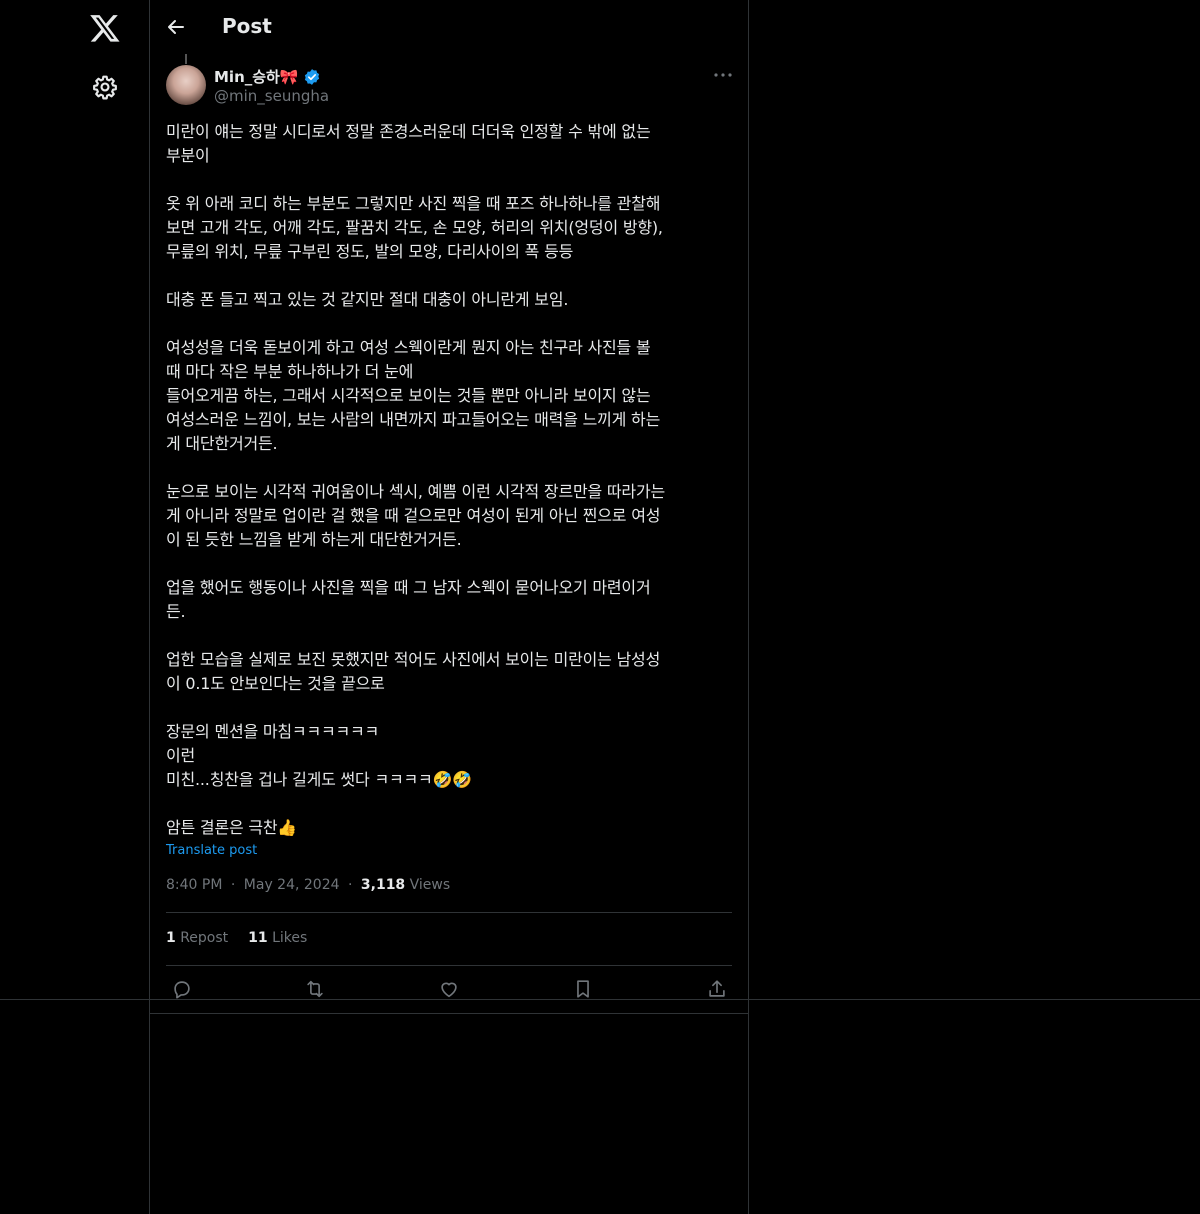 Image resolution: width=1200 pixels, height=1214 pixels. Describe the element at coordinates (204, 938) in the screenshot. I see `reposts-label: Repost` at that location.